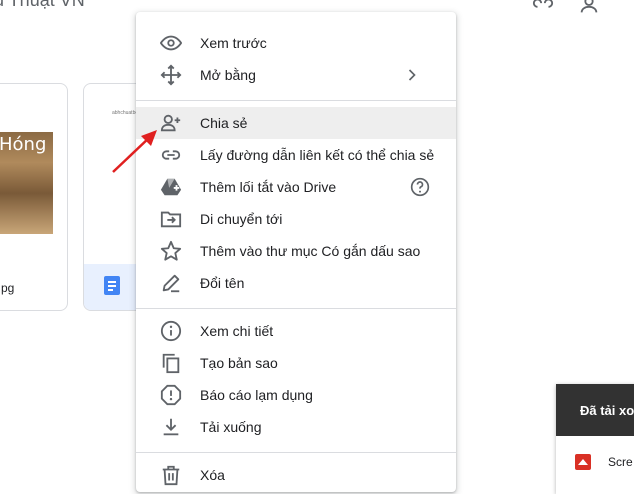  I want to click on menu-item-label: Mở bằng, so click(228, 75).